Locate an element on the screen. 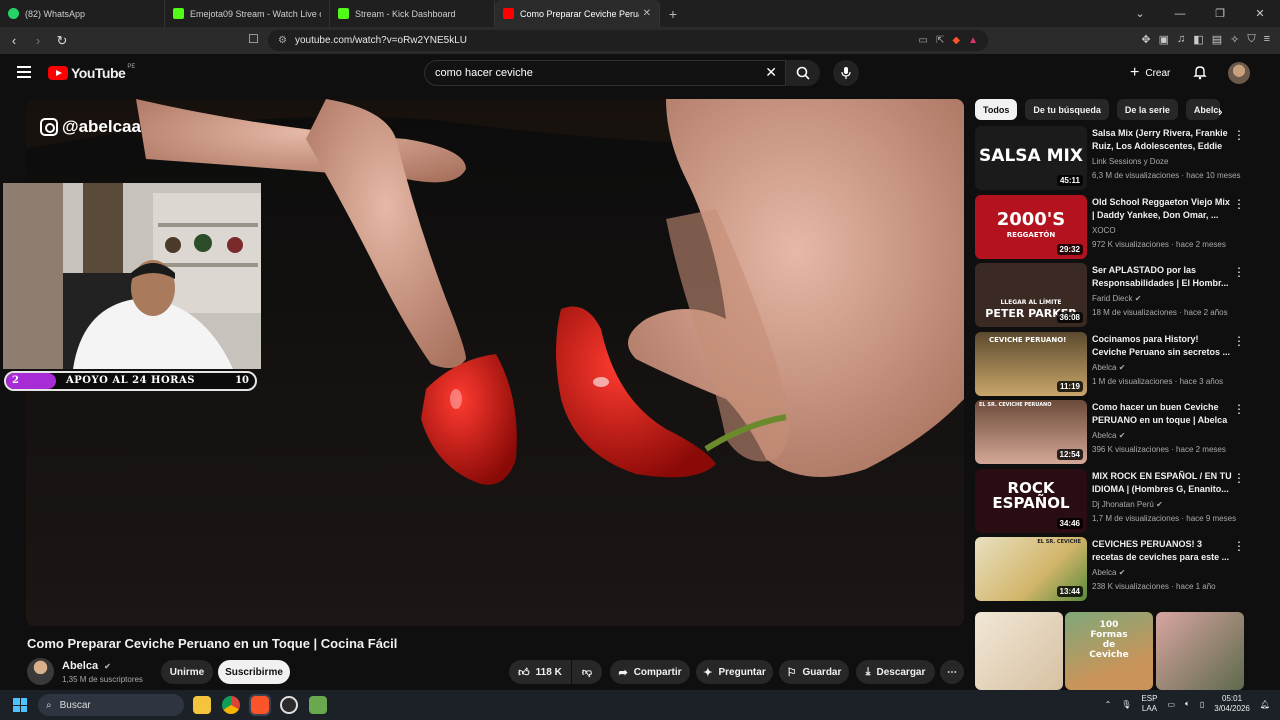  search-button is located at coordinates (803, 73).